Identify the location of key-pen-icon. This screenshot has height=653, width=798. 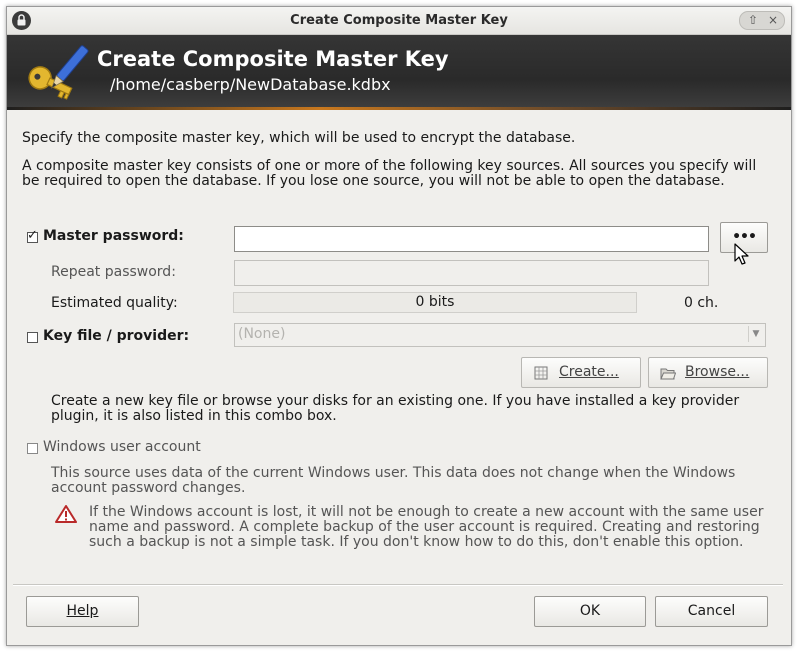
(58, 72).